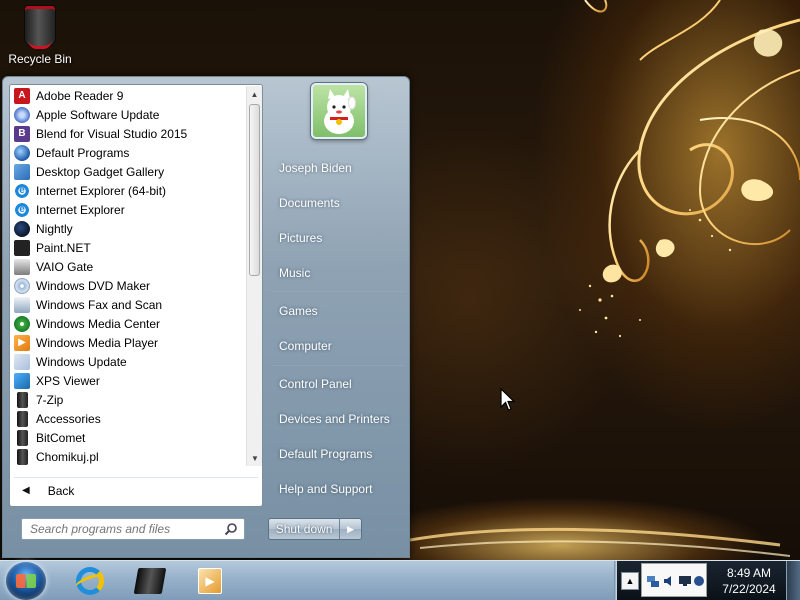 The width and height of the screenshot is (800, 600). What do you see at coordinates (22, 95) in the screenshot?
I see `adobe-reader-icon: A` at bounding box center [22, 95].